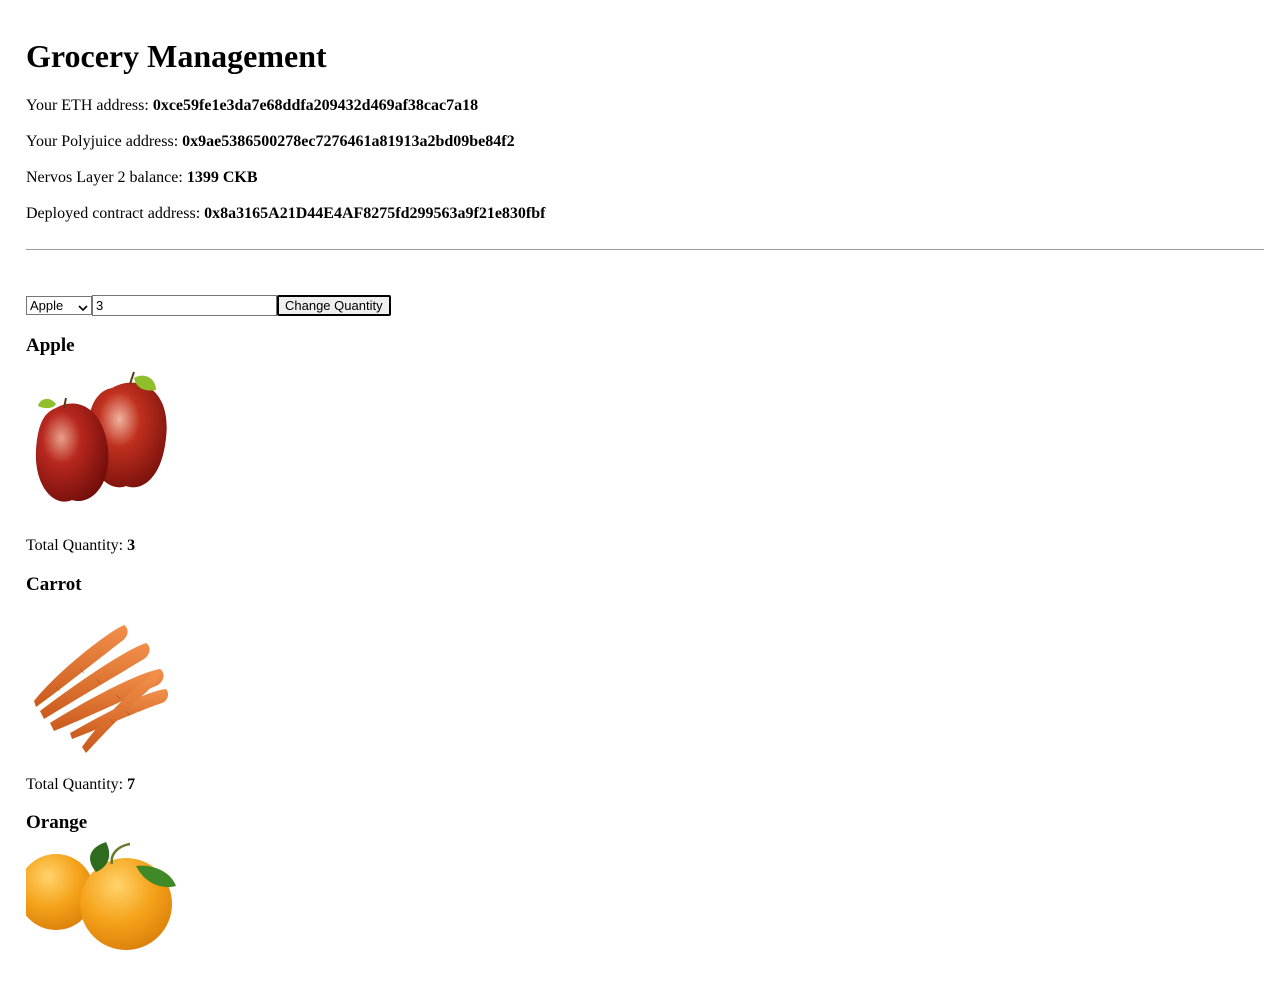 Image resolution: width=1264 pixels, height=996 pixels. What do you see at coordinates (645, 546) in the screenshot?
I see `total-quantity: Total Quantity: 3` at bounding box center [645, 546].